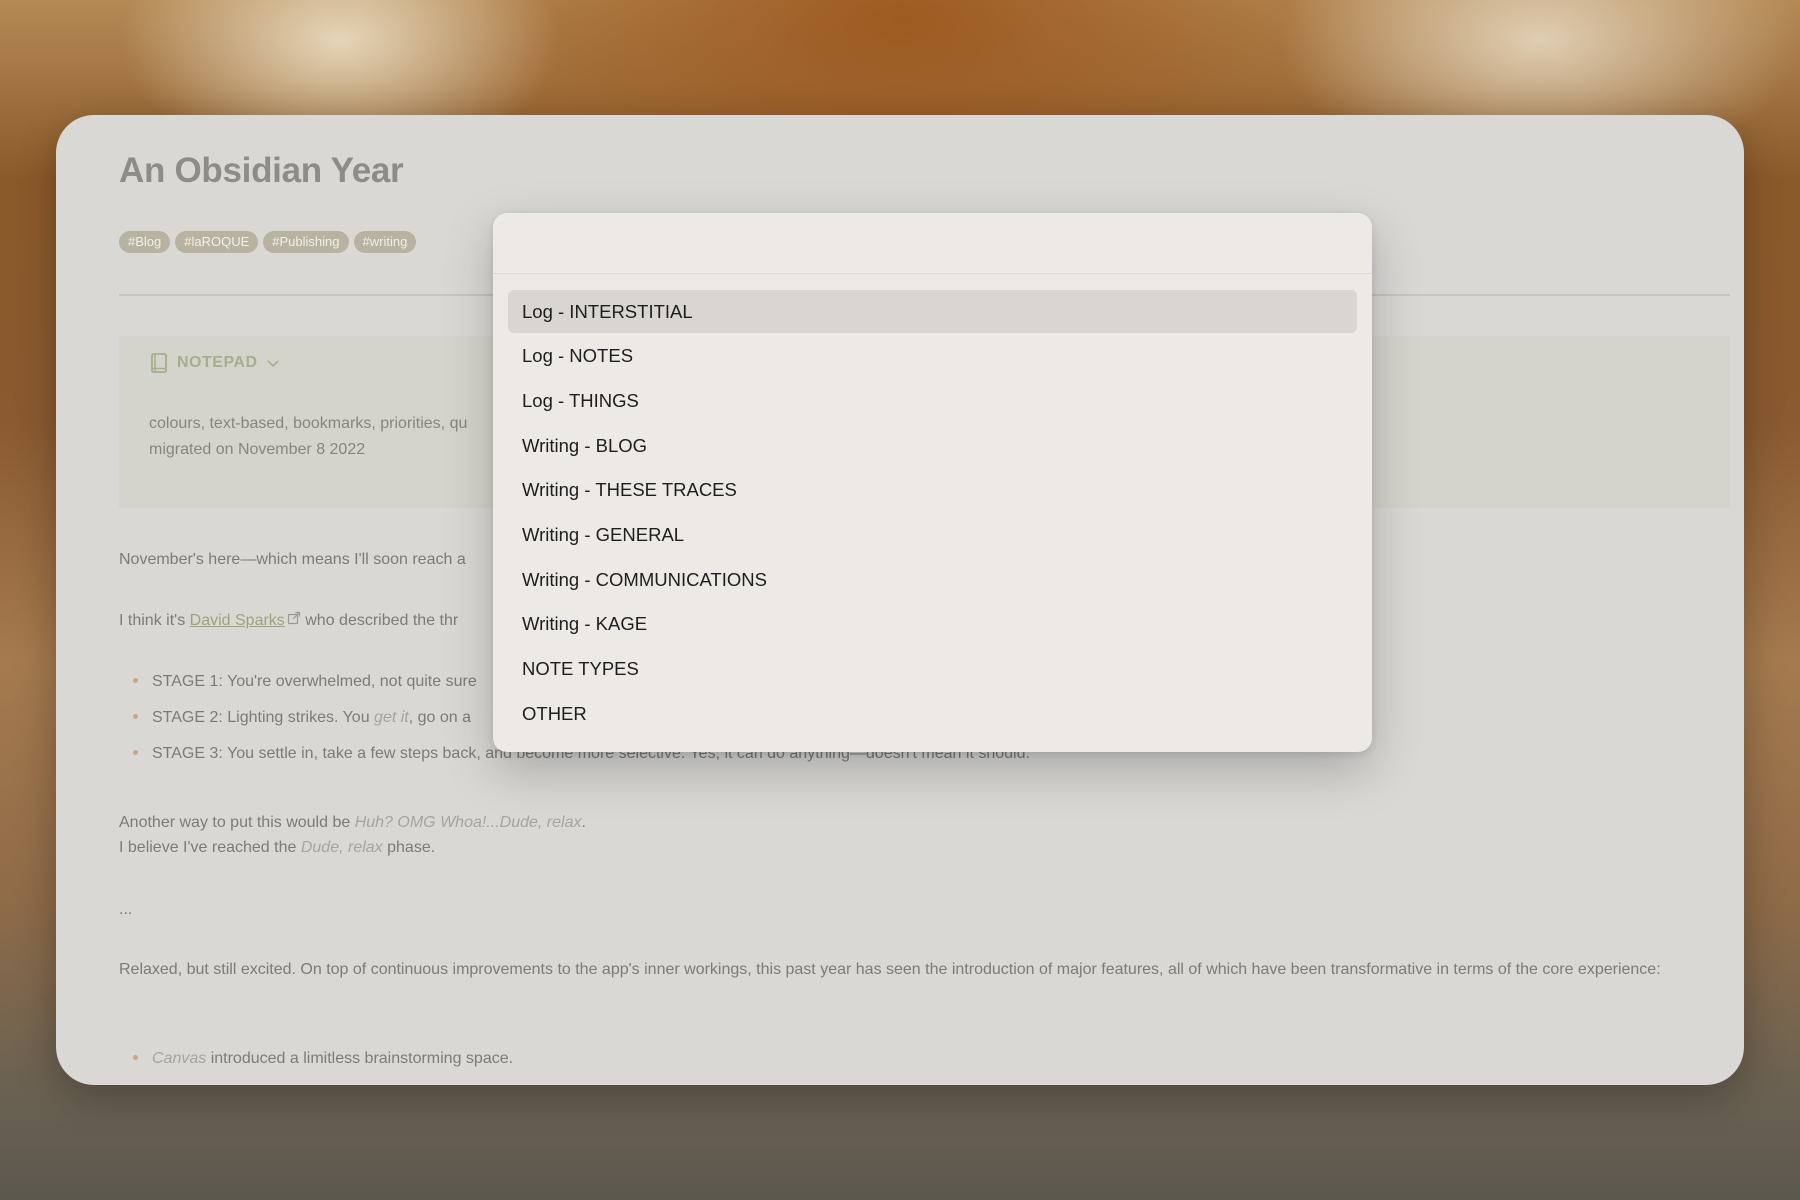 The width and height of the screenshot is (1800, 1200). I want to click on paragraph-text: I believe I've reached the, so click(210, 847).